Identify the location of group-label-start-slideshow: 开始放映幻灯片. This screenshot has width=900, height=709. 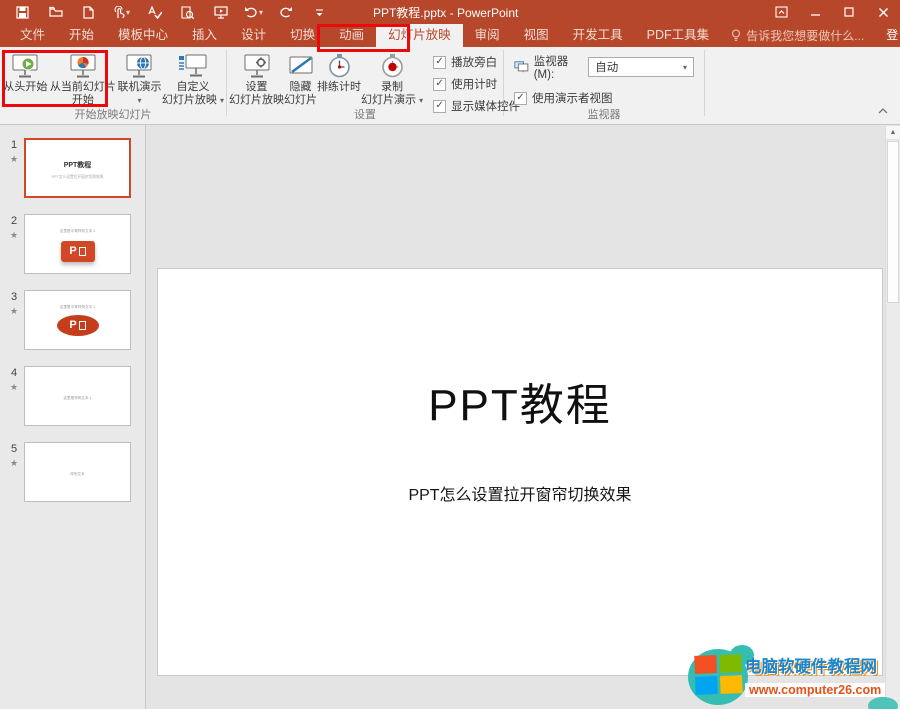
(113, 115).